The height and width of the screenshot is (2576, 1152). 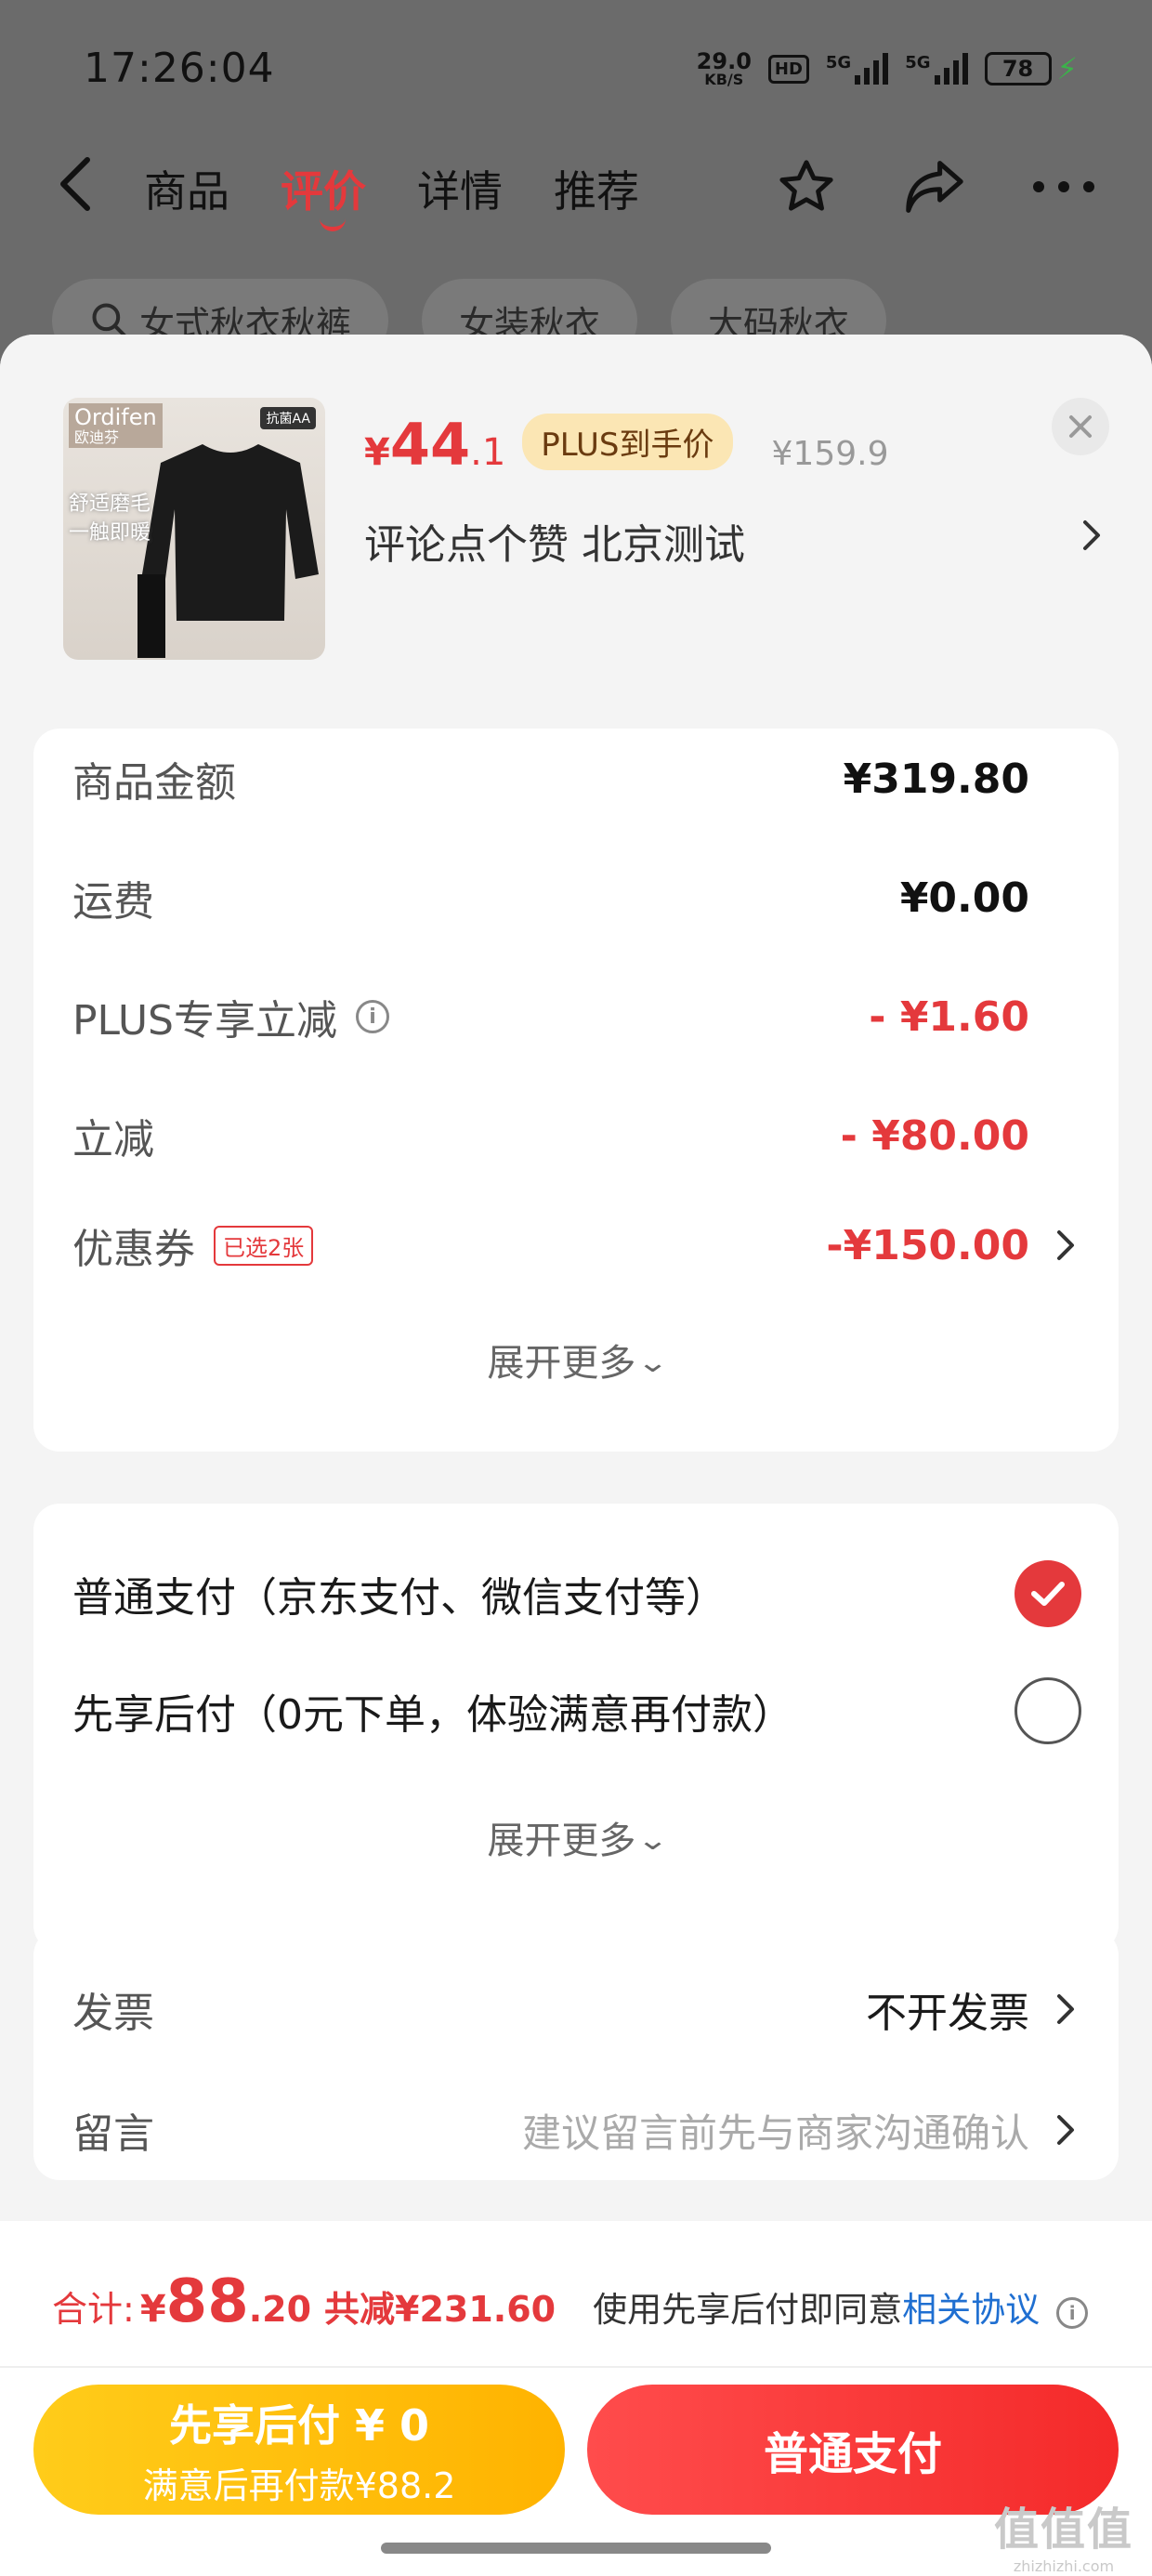 I want to click on divider, so click(x=576, y=2367).